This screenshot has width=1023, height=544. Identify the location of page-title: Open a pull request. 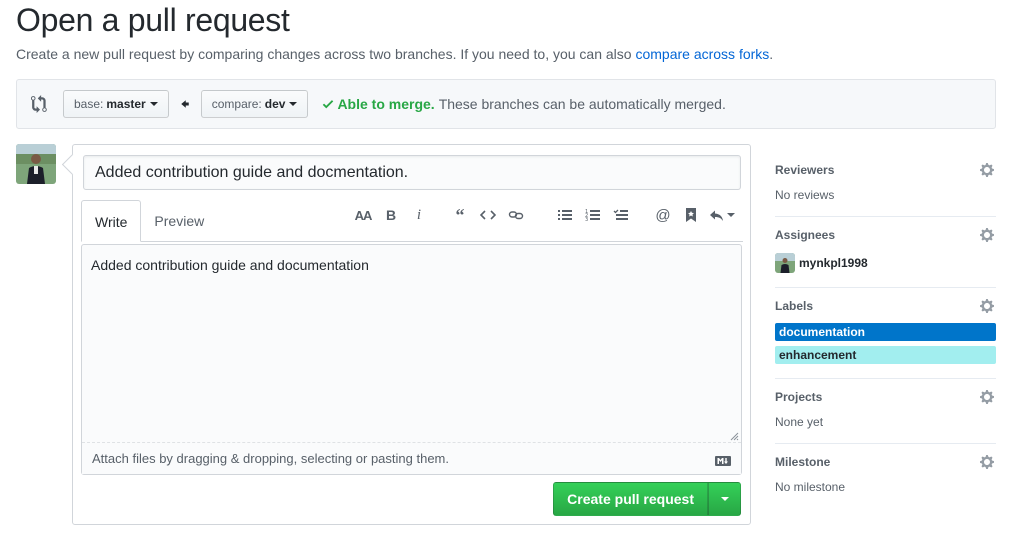
(153, 20).